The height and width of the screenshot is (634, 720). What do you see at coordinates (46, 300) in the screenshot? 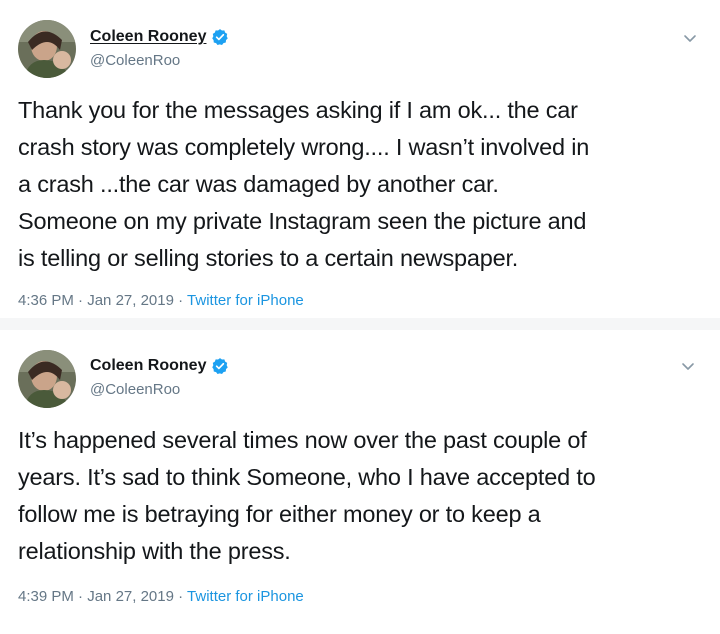
I see `tweet-time: 4:36 PM` at bounding box center [46, 300].